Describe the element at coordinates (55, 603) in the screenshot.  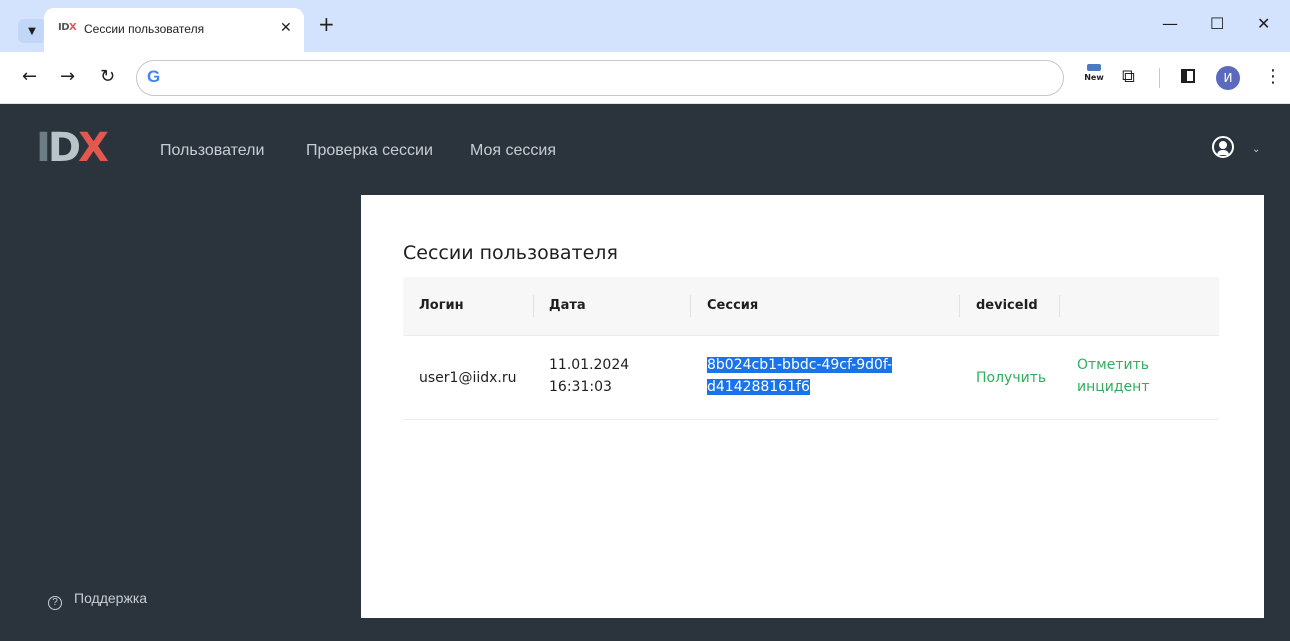
I see `help-icon: ?` at that location.